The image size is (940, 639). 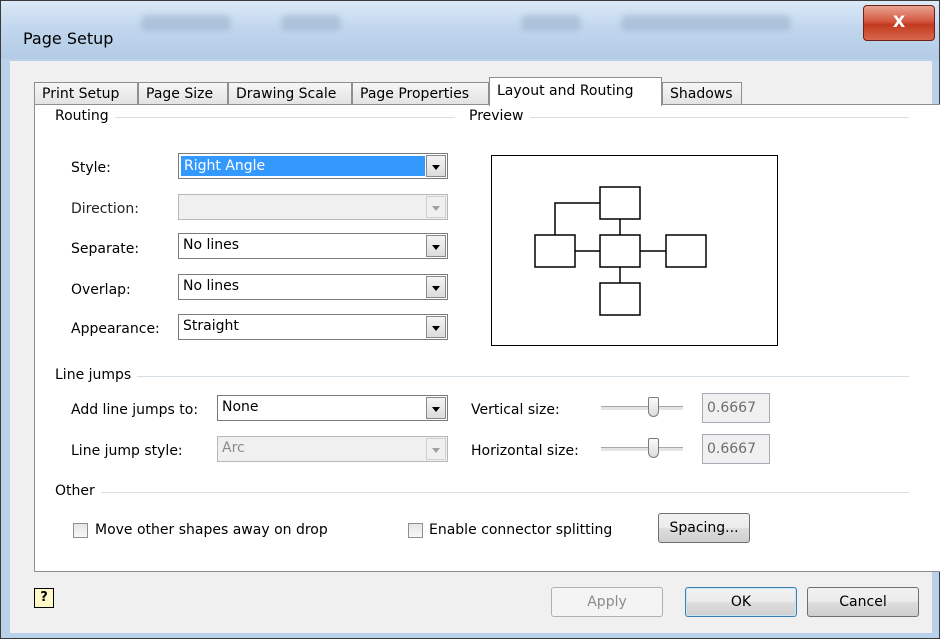 I want to click on tab-page-properties: Page Properties, so click(x=420, y=93).